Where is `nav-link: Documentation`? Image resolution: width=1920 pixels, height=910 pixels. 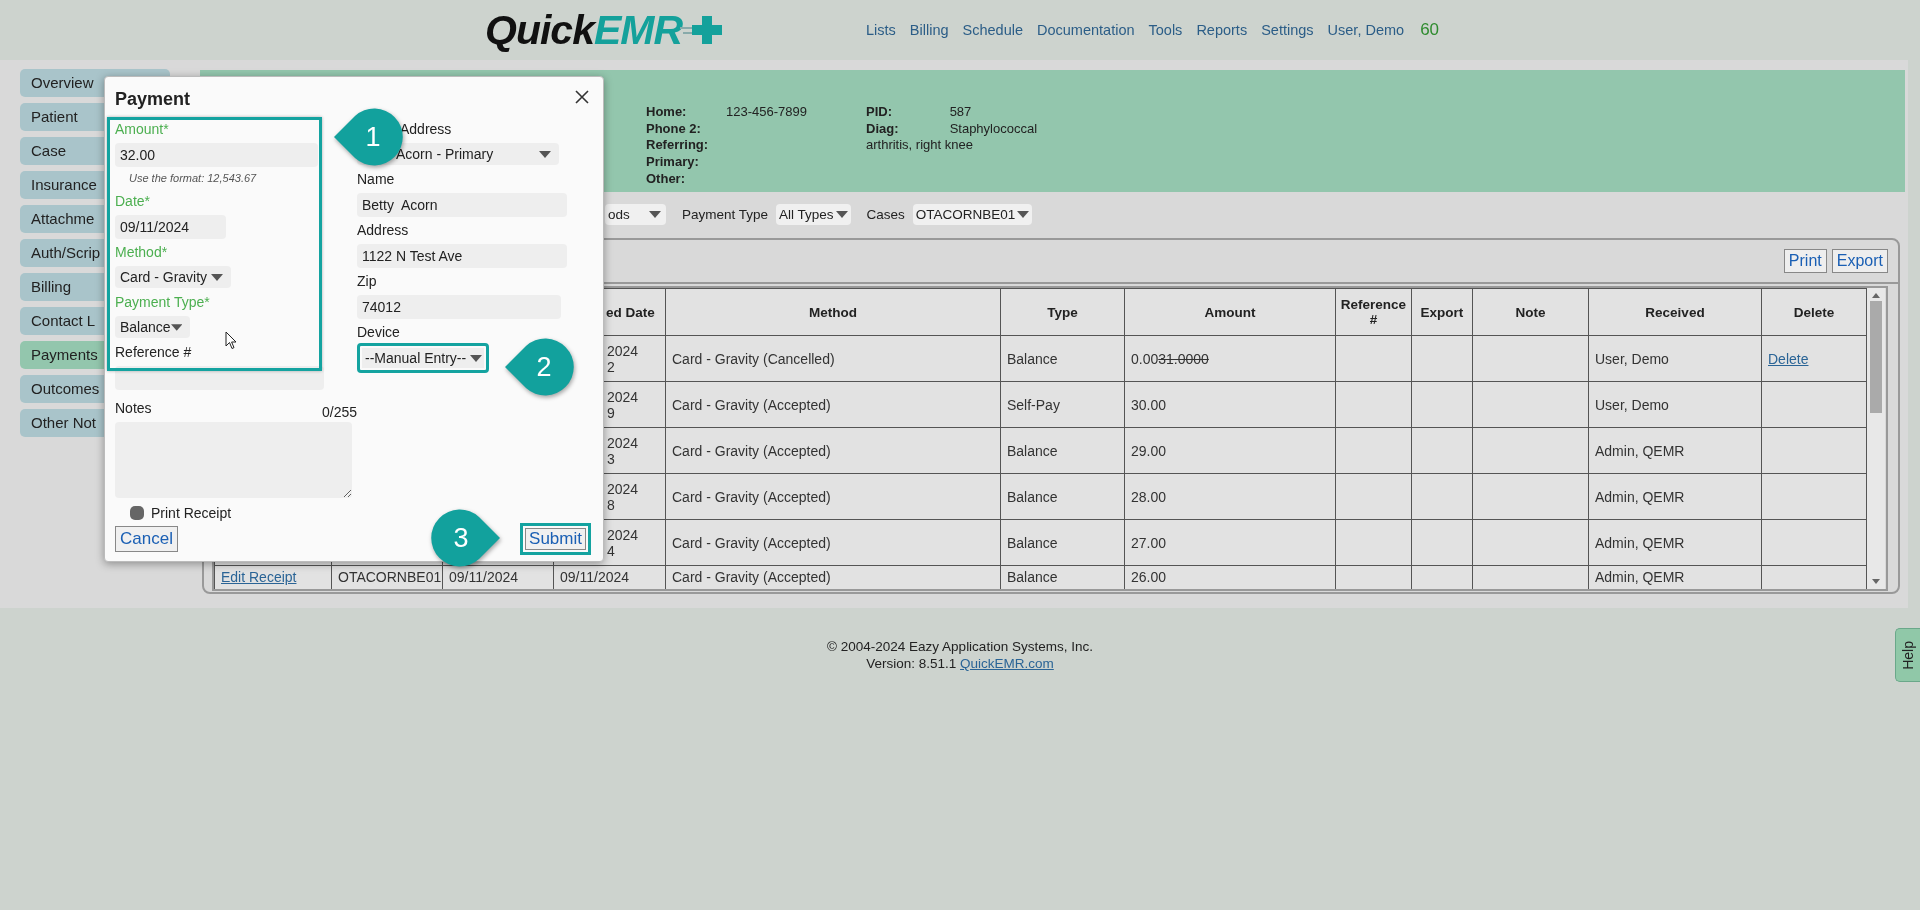 nav-link: Documentation is located at coordinates (1086, 30).